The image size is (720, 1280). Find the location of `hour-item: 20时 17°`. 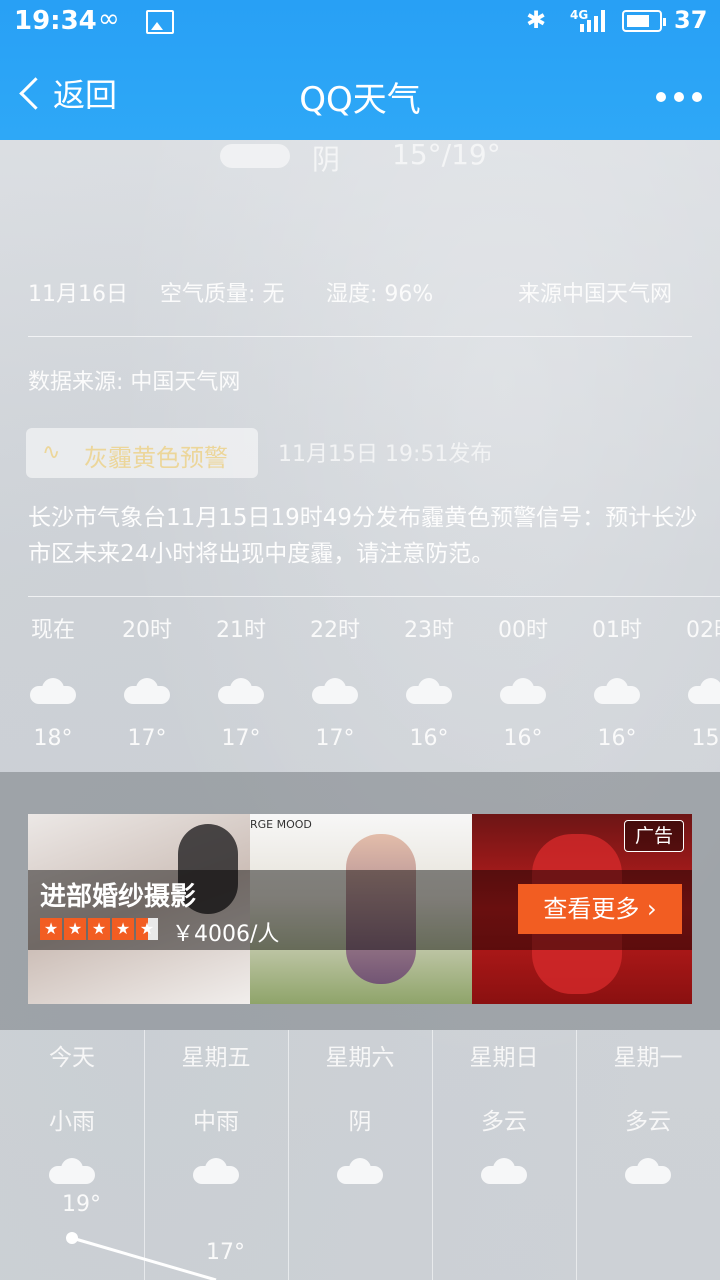

hour-item: 20时 17° is located at coordinates (147, 675).